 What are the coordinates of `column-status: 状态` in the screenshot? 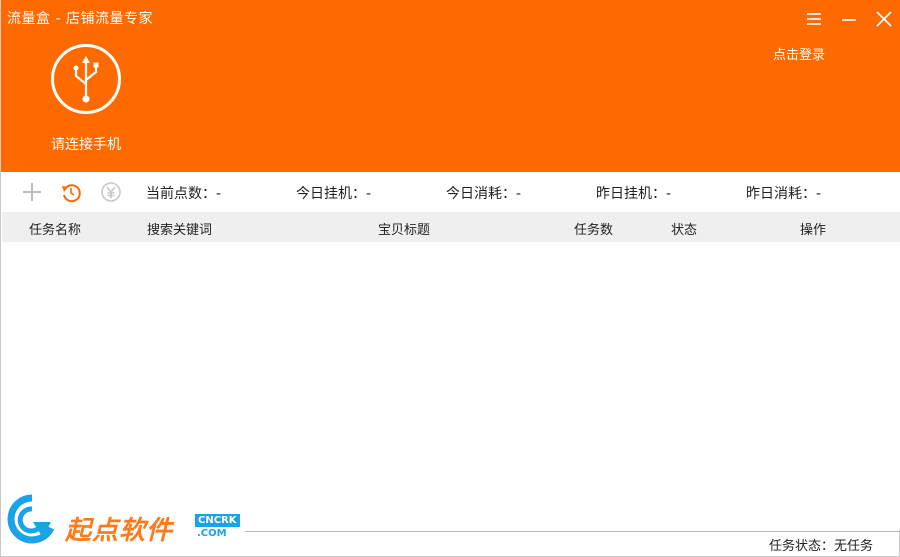 It's located at (684, 228).